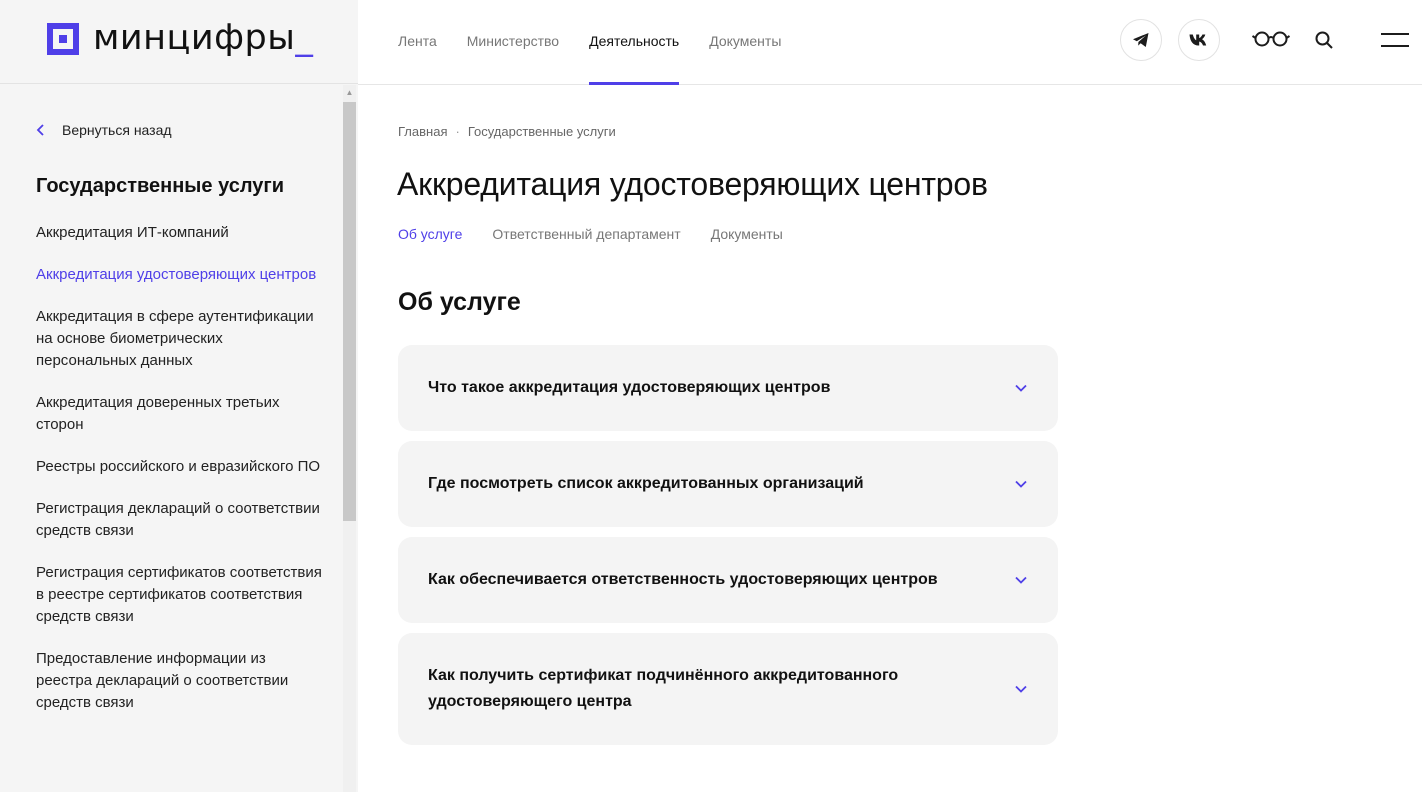  What do you see at coordinates (160, 186) in the screenshot?
I see `sidebar-title: Государственные услуги` at bounding box center [160, 186].